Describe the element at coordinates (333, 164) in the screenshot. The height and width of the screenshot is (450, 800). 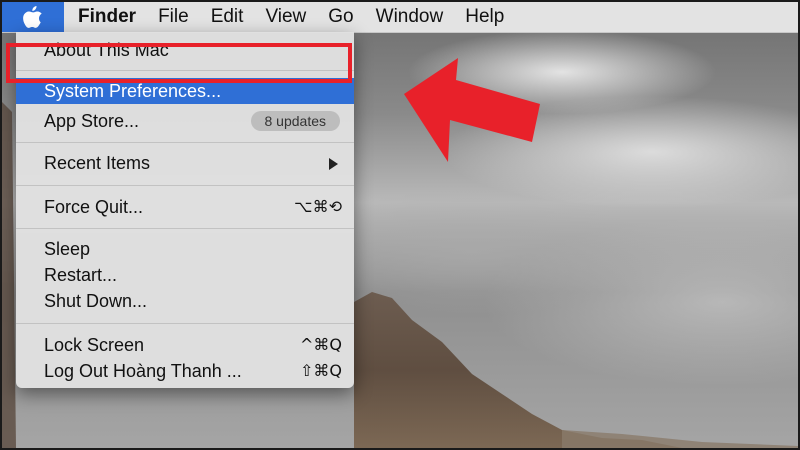
I see `submenu-arrow-icon` at that location.